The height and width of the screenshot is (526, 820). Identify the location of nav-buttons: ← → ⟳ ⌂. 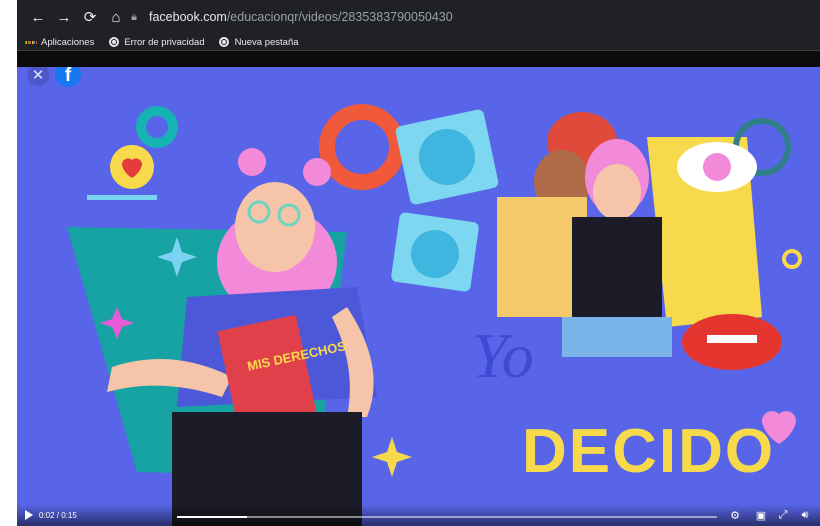
(79, 17).